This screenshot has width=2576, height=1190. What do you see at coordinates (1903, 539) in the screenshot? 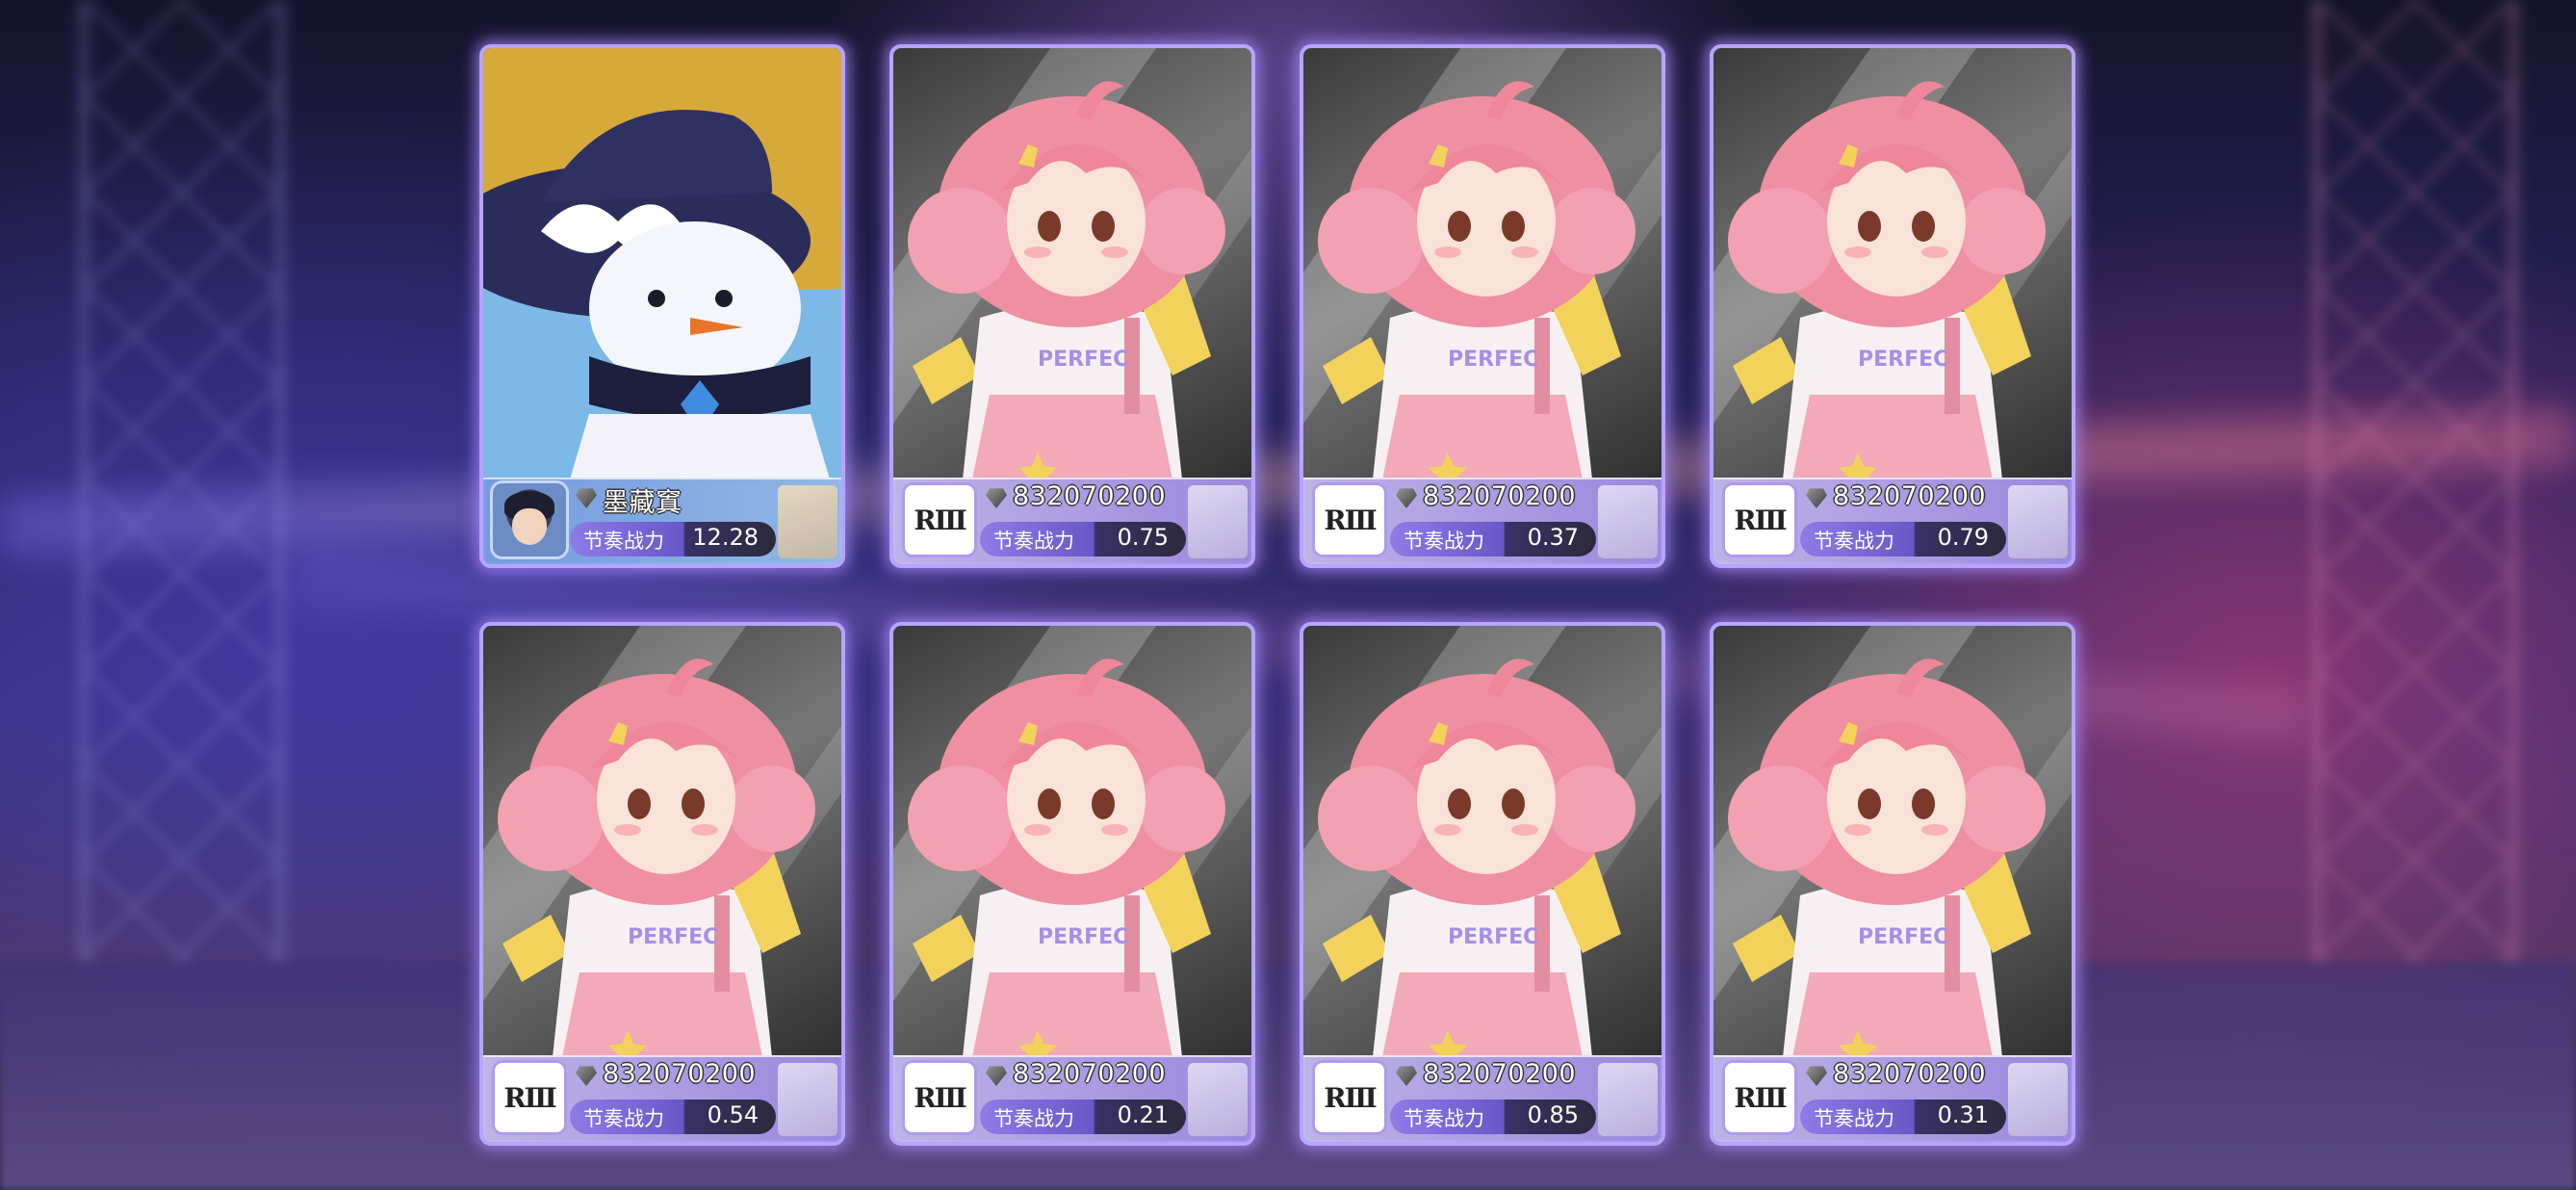
I see `rhythm-power-pill: 节奏战力 0.79` at bounding box center [1903, 539].